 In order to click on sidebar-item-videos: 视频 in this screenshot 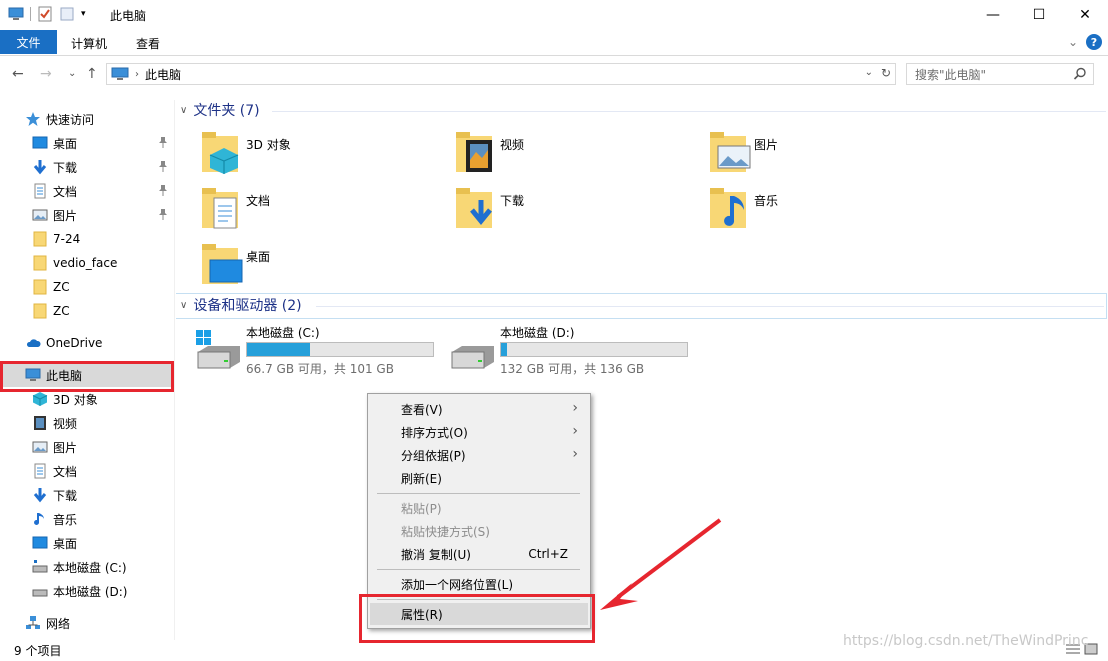, I will do `click(87, 423)`.